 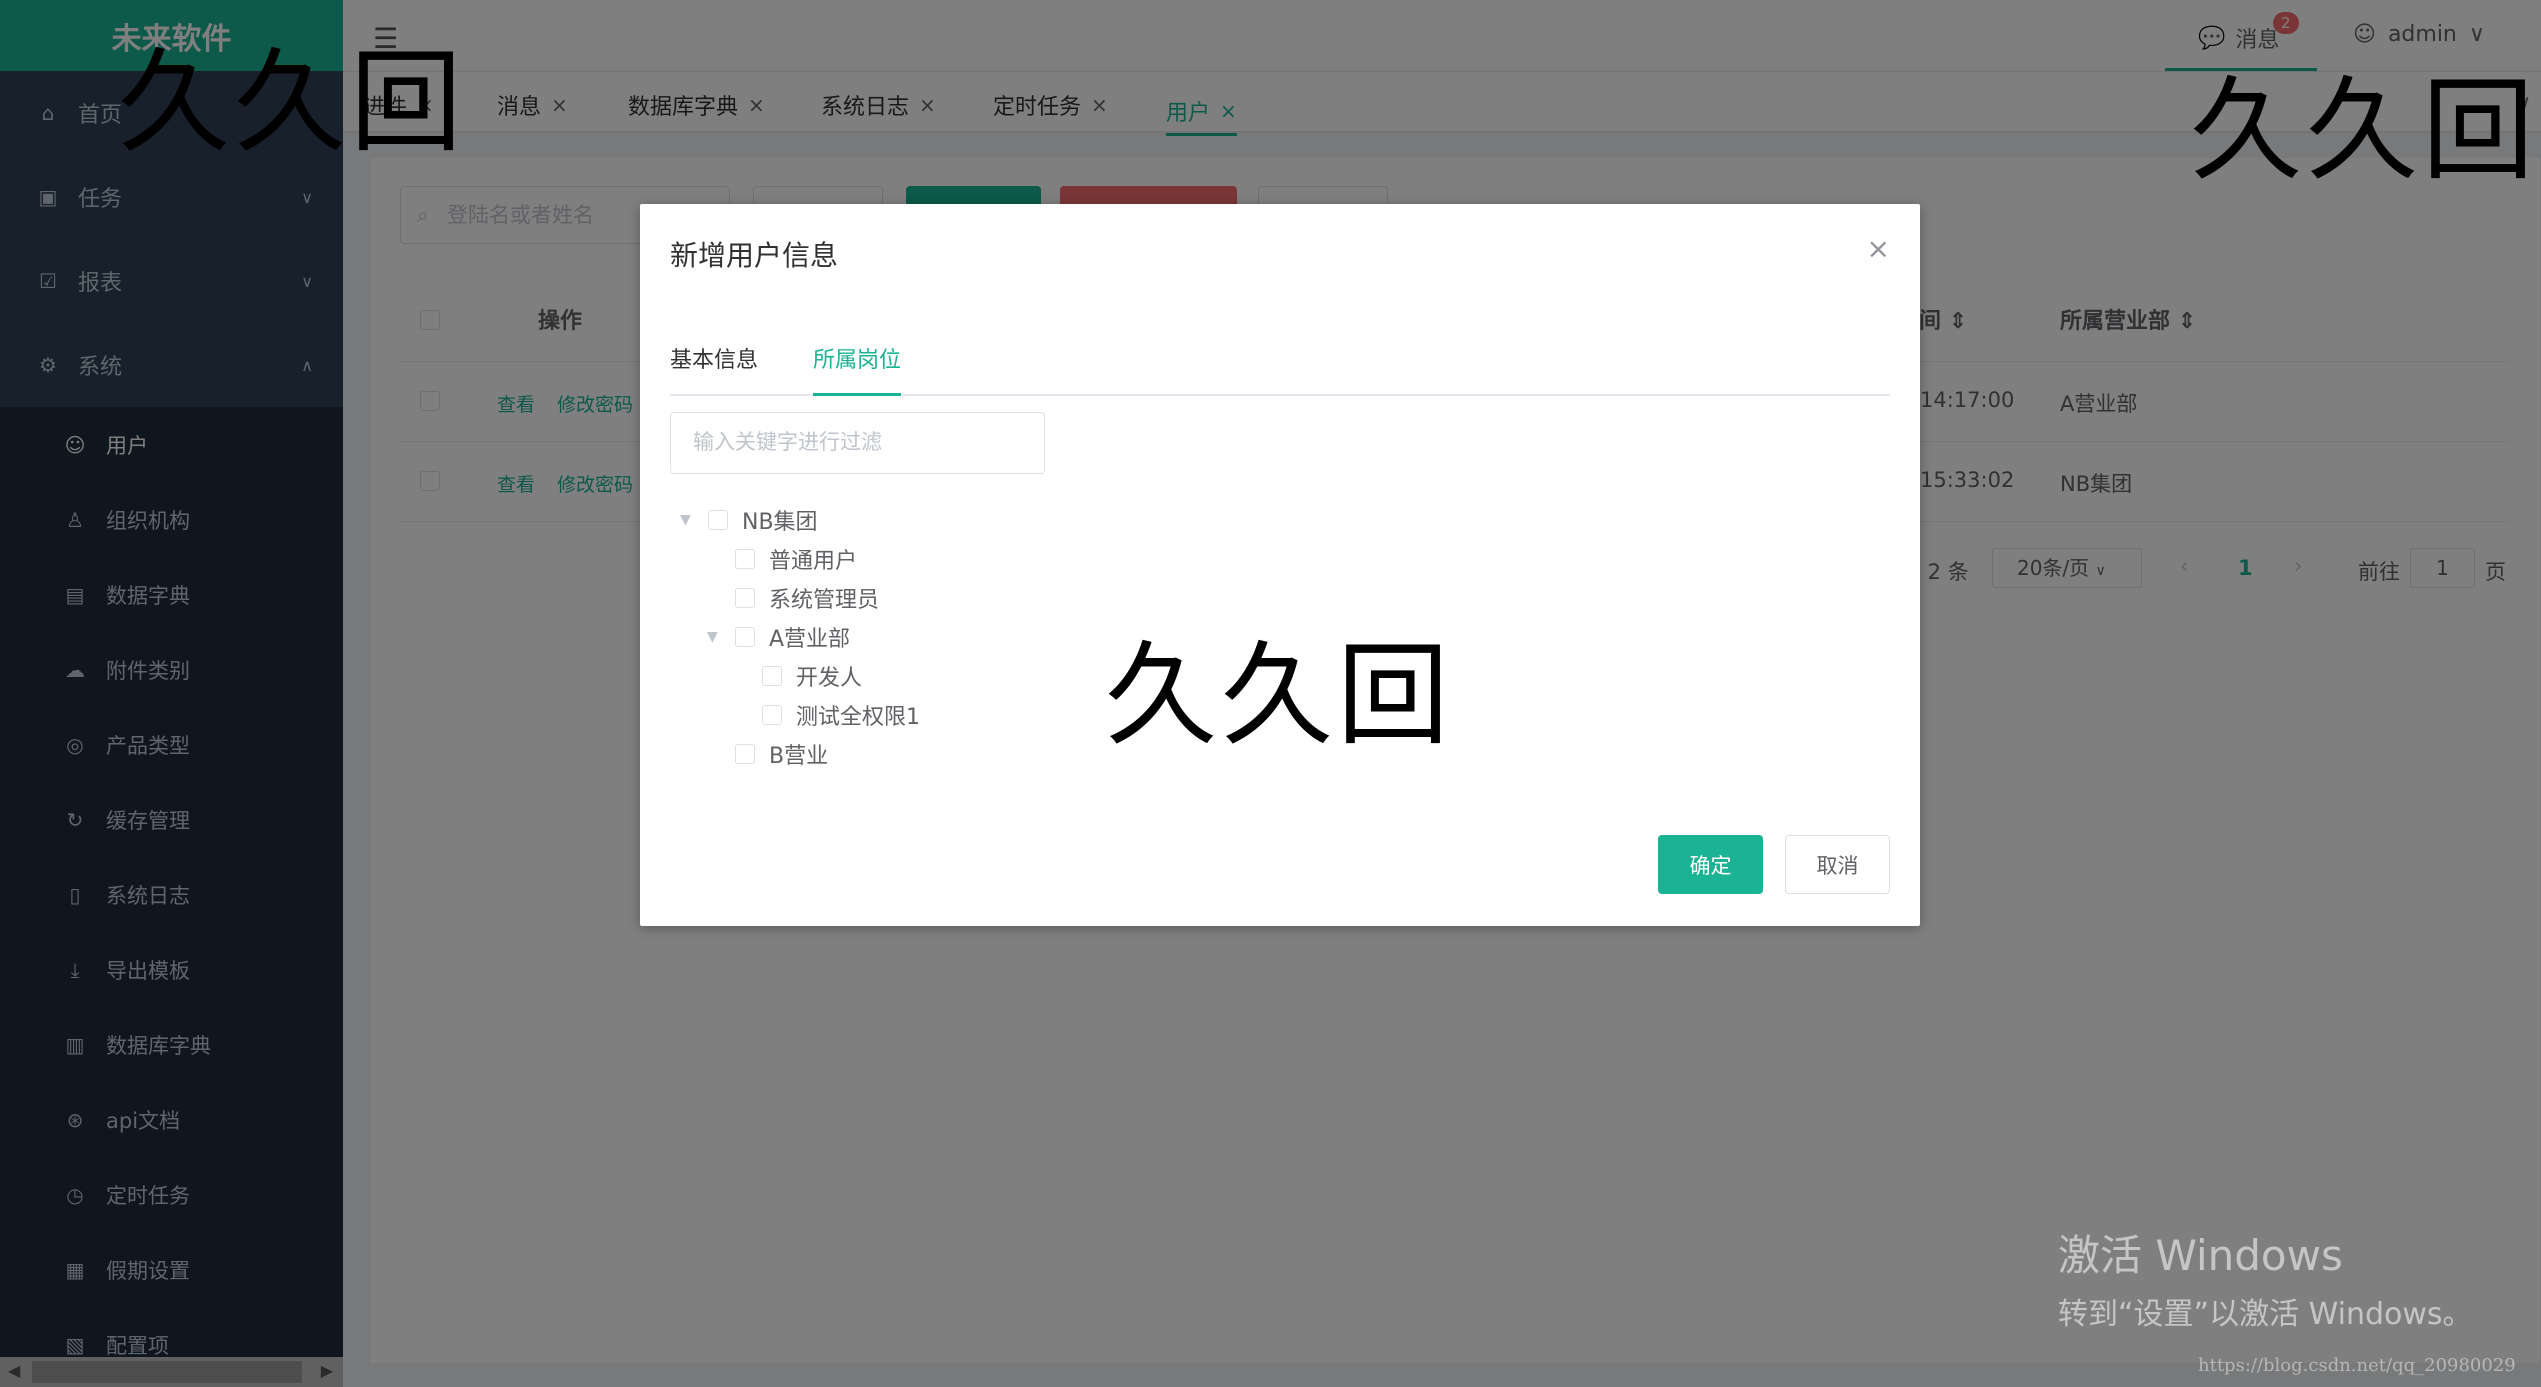 I want to click on windows-activation-notice: 激活 Windows 转到“设置”以激活 Windows。, so click(x=2265, y=1277).